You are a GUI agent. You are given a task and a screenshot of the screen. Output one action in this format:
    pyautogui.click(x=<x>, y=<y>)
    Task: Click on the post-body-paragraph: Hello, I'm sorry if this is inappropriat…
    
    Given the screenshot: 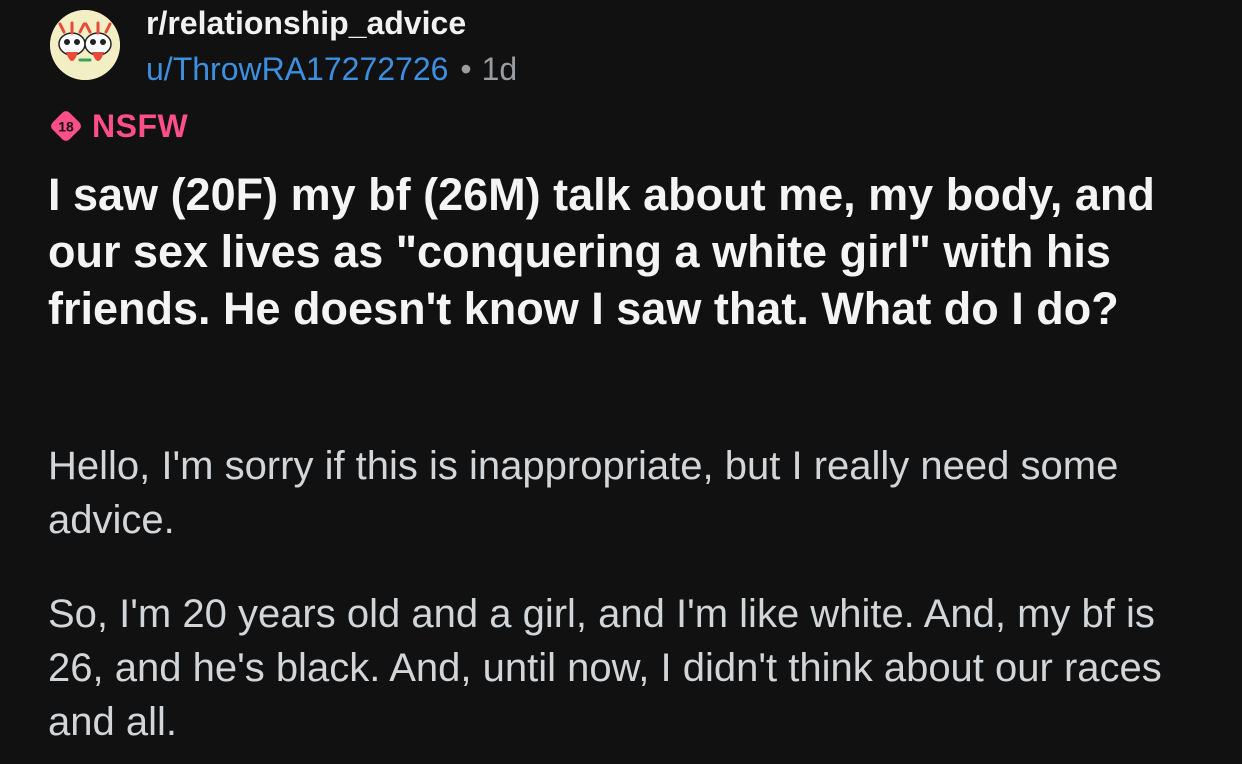 What is the action you would take?
    pyautogui.click(x=583, y=493)
    